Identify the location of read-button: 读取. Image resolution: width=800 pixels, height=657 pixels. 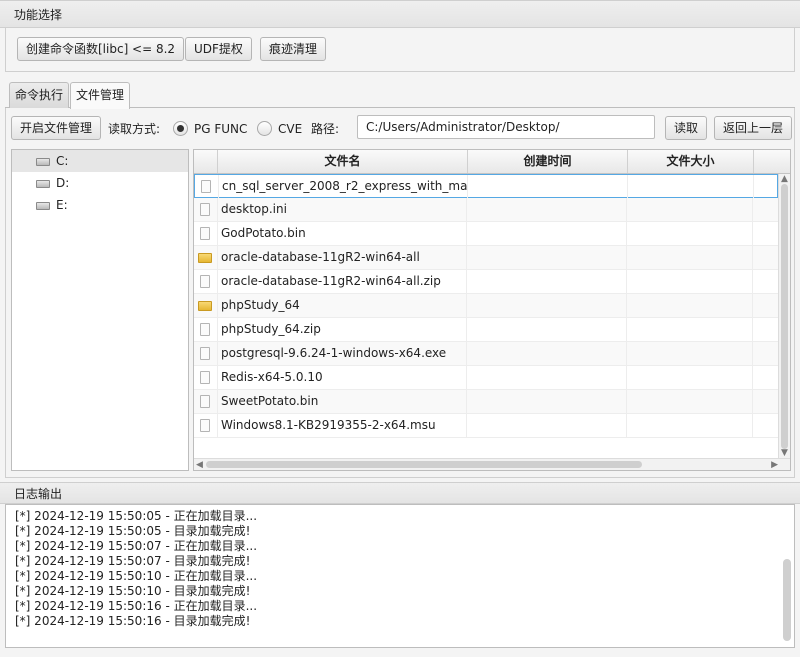
(686, 128).